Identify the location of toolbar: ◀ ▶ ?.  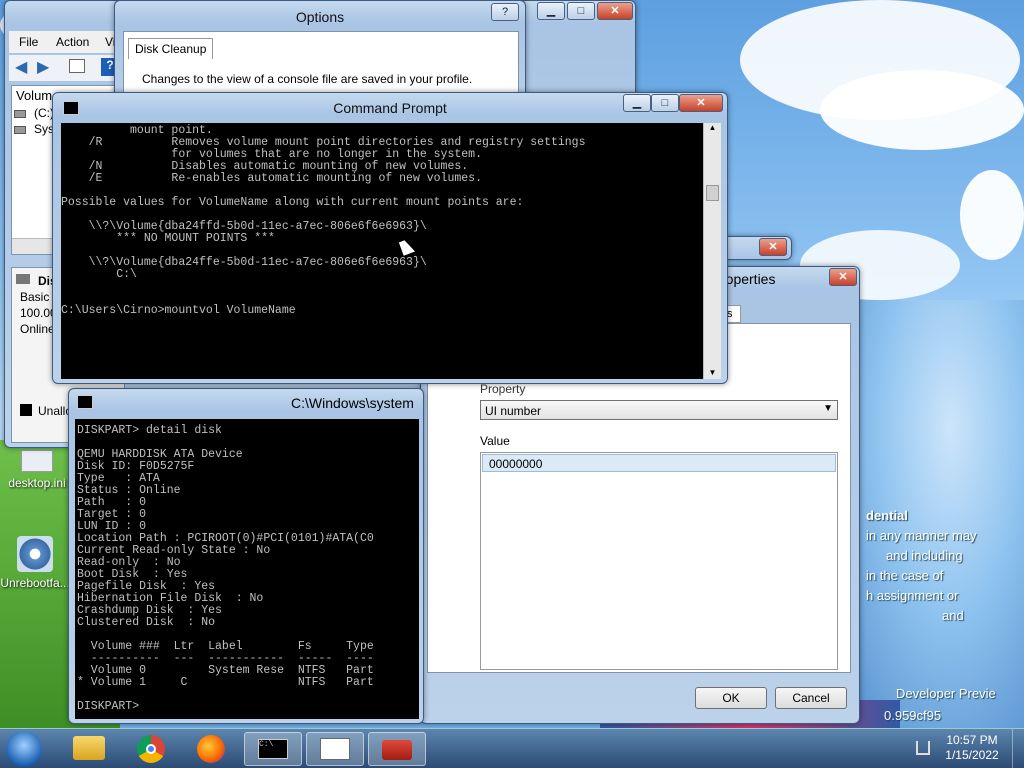
(69, 68).